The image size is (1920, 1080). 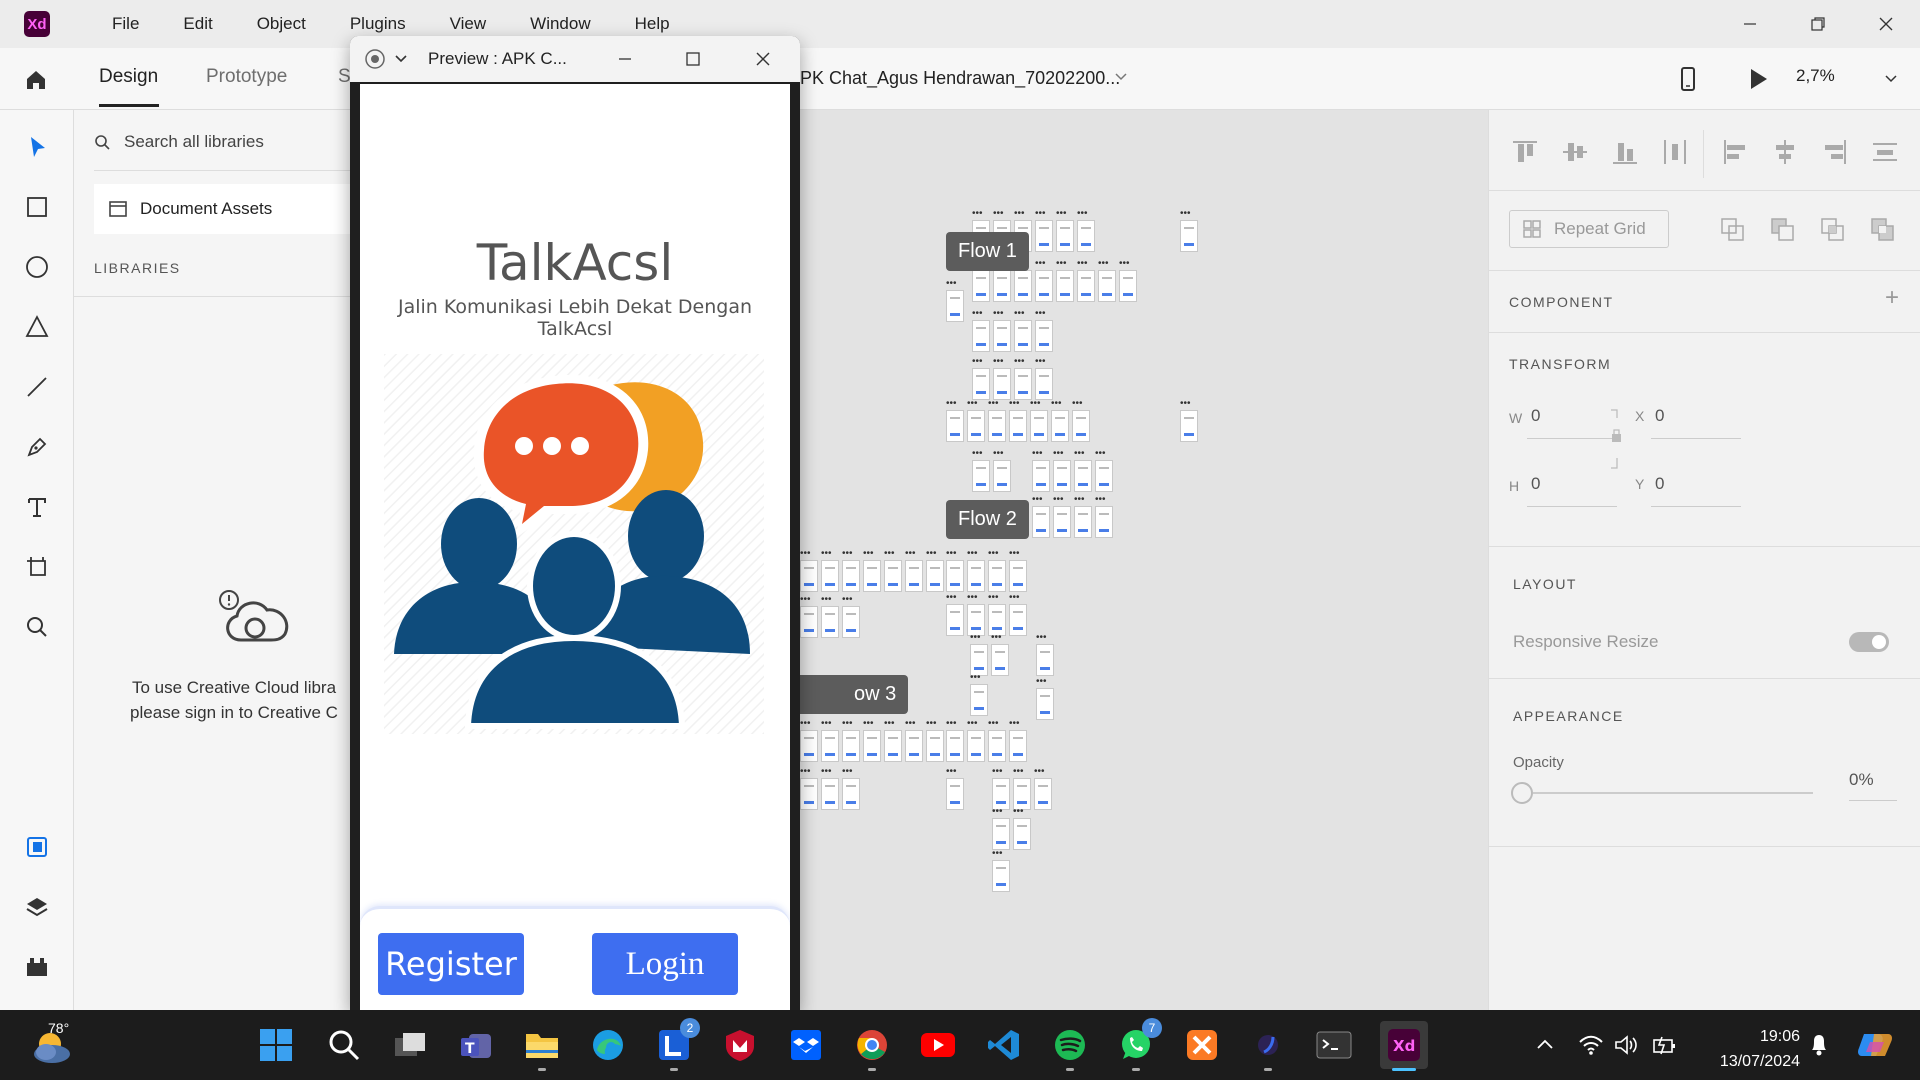 What do you see at coordinates (1876, 1045) in the screenshot?
I see `copilot-icon` at bounding box center [1876, 1045].